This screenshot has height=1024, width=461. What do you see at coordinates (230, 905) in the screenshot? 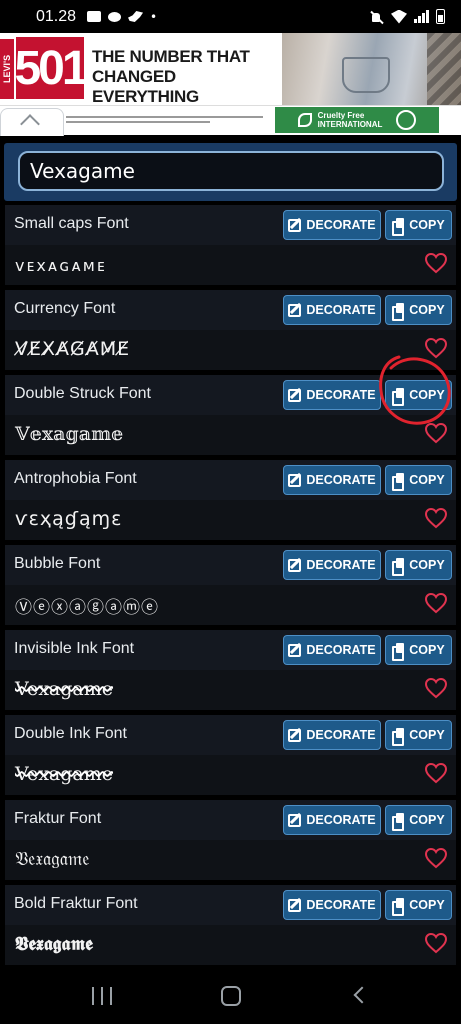
I see `font-card-header: Bold Fraktur Font DECORATE COPY` at bounding box center [230, 905].